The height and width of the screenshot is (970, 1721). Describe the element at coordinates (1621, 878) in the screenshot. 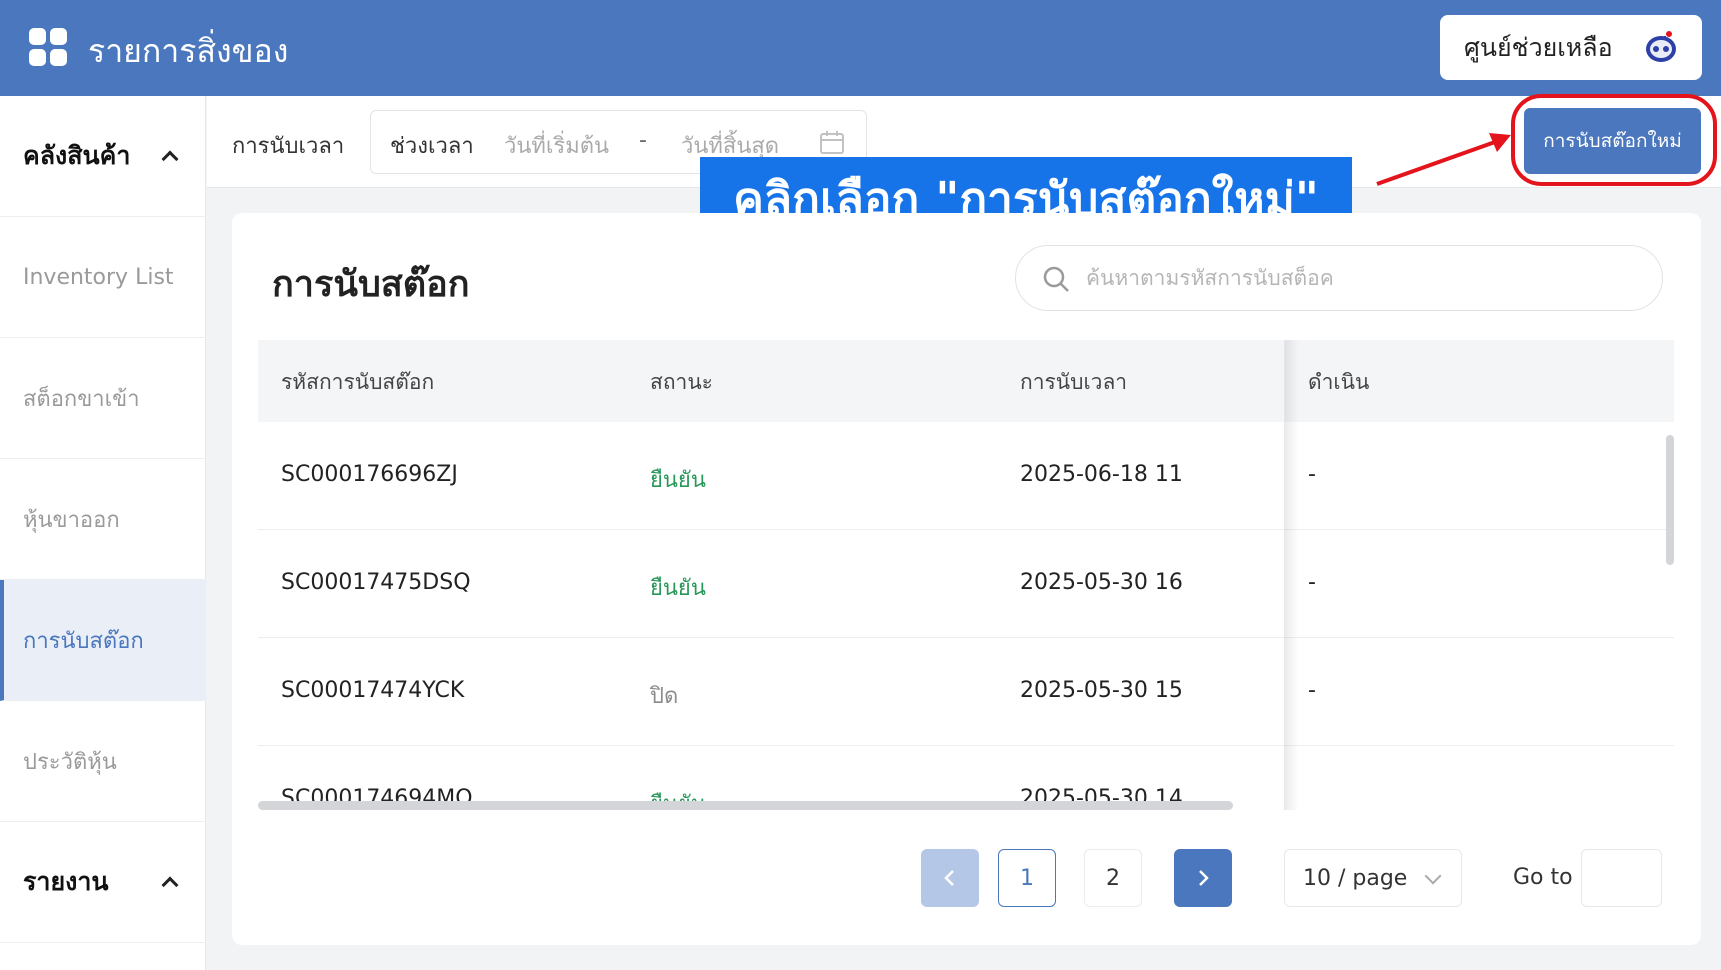

I see `goto-page-input` at that location.